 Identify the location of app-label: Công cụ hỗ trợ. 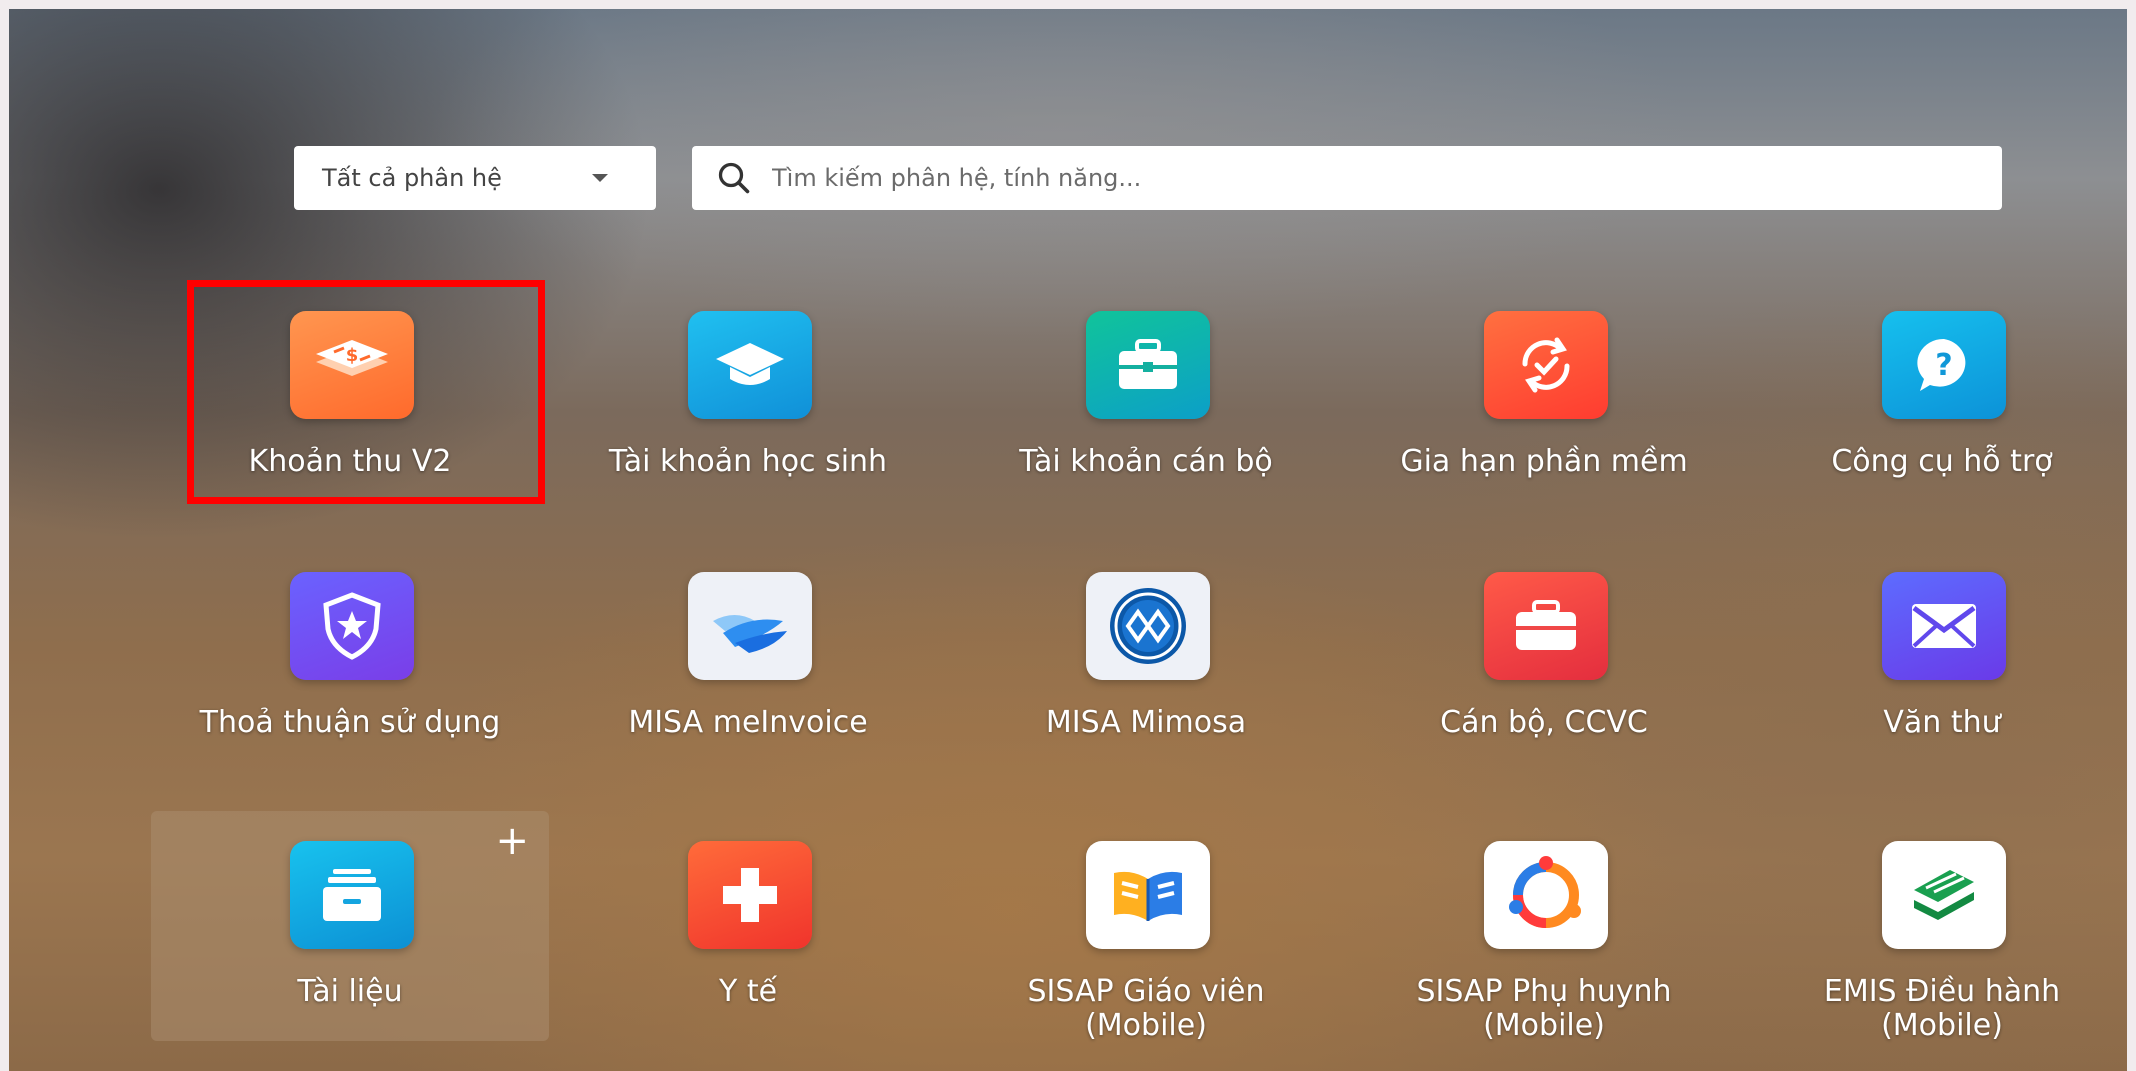
(1942, 461).